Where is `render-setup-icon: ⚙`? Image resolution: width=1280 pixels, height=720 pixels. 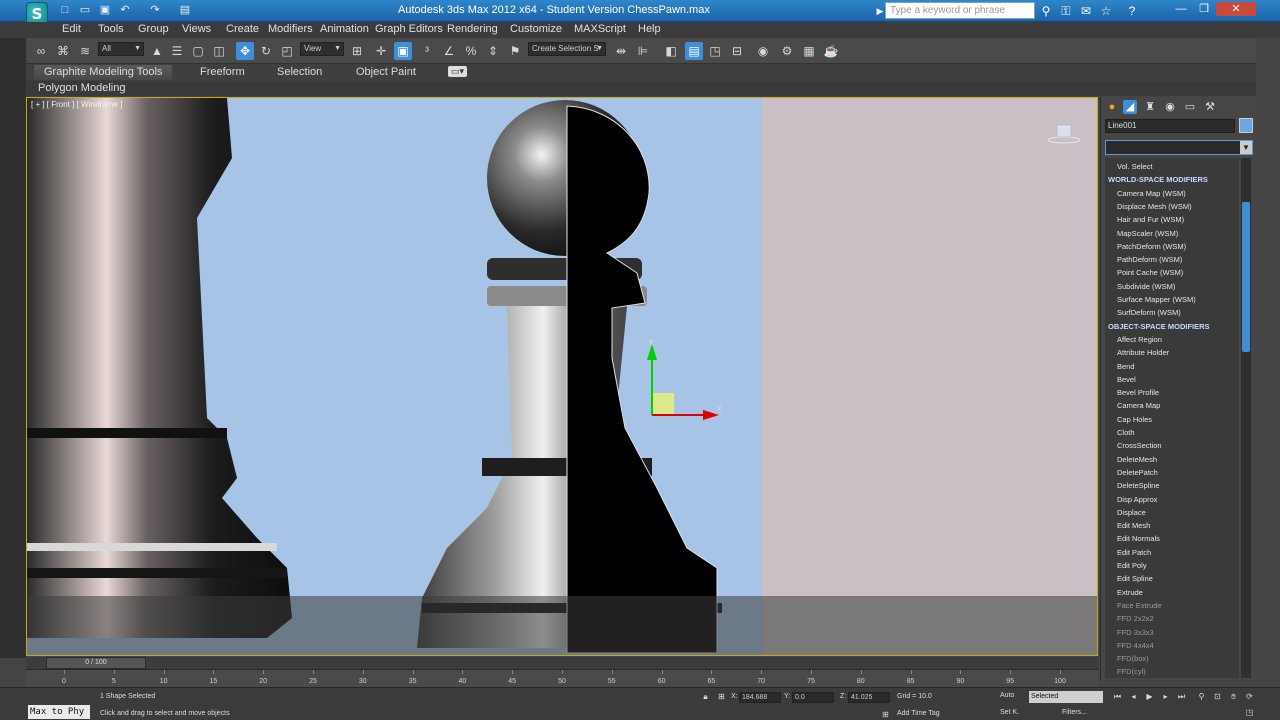 render-setup-icon: ⚙ is located at coordinates (787, 51).